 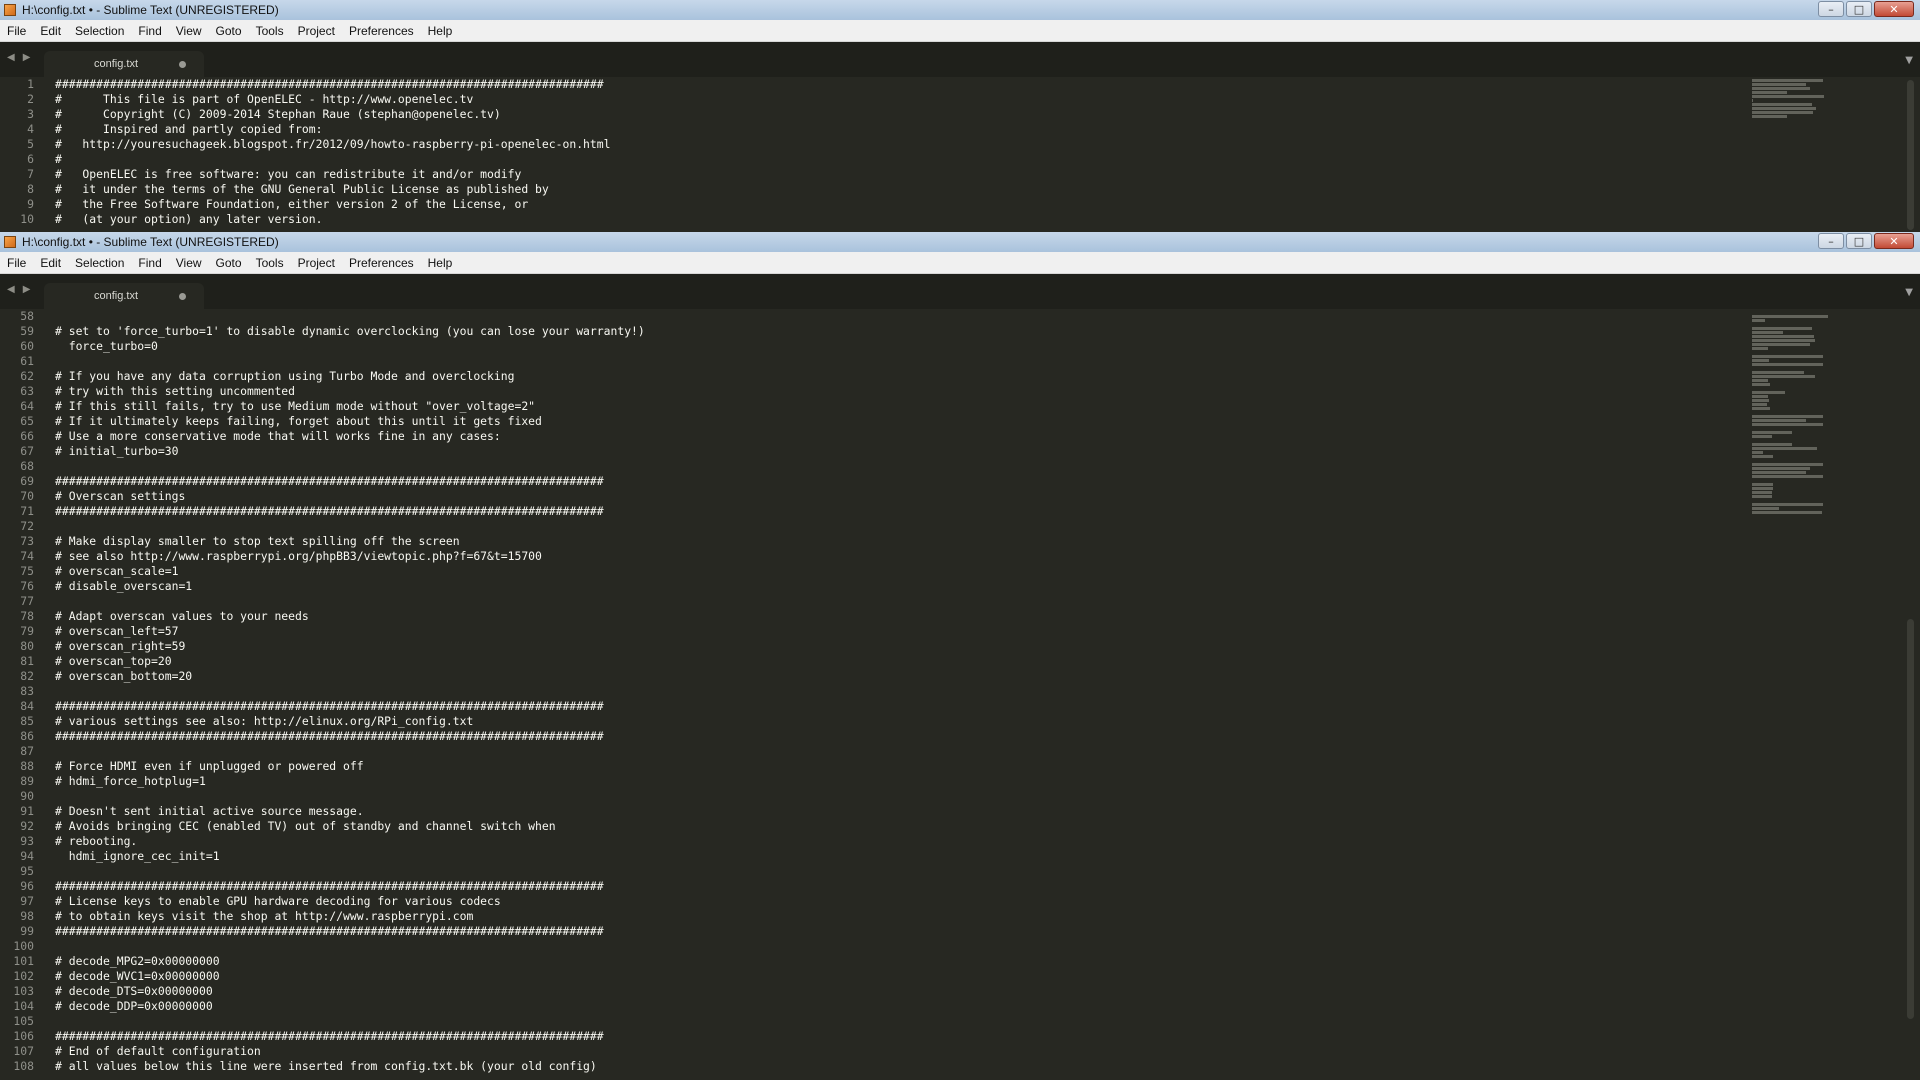 What do you see at coordinates (17, 781) in the screenshot?
I see `line-number: 89` at bounding box center [17, 781].